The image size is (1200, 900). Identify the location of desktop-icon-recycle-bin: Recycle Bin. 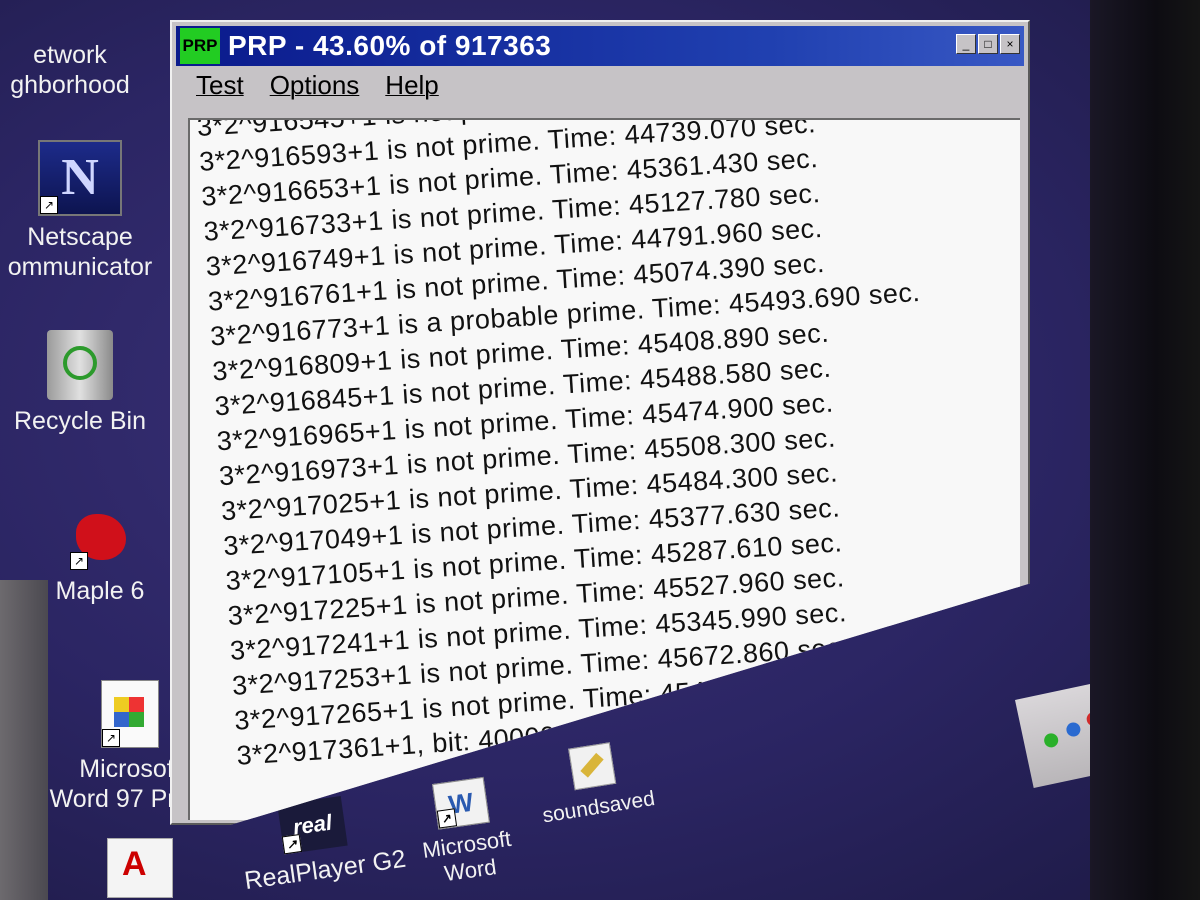
(80, 383).